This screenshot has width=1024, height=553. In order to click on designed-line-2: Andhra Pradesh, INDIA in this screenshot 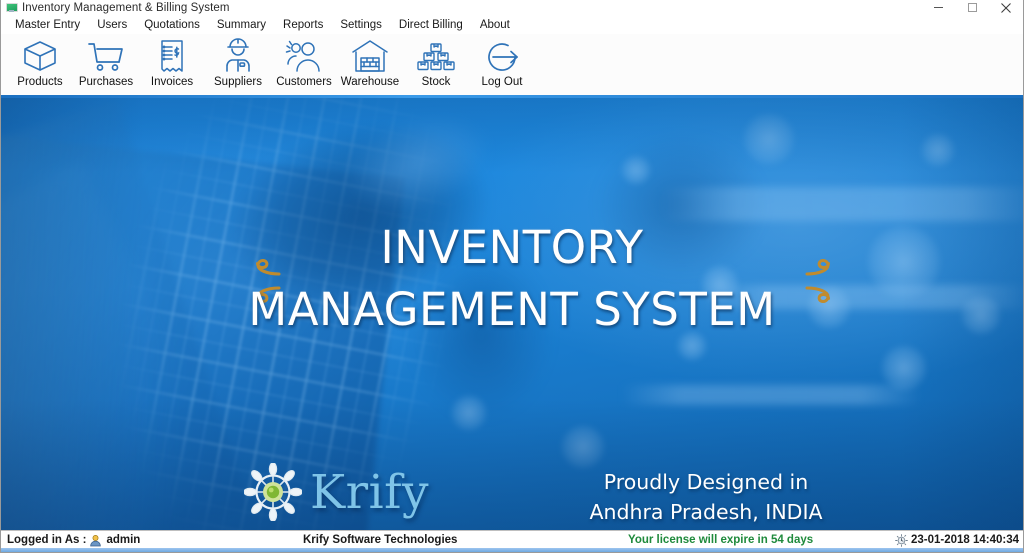, I will do `click(706, 512)`.